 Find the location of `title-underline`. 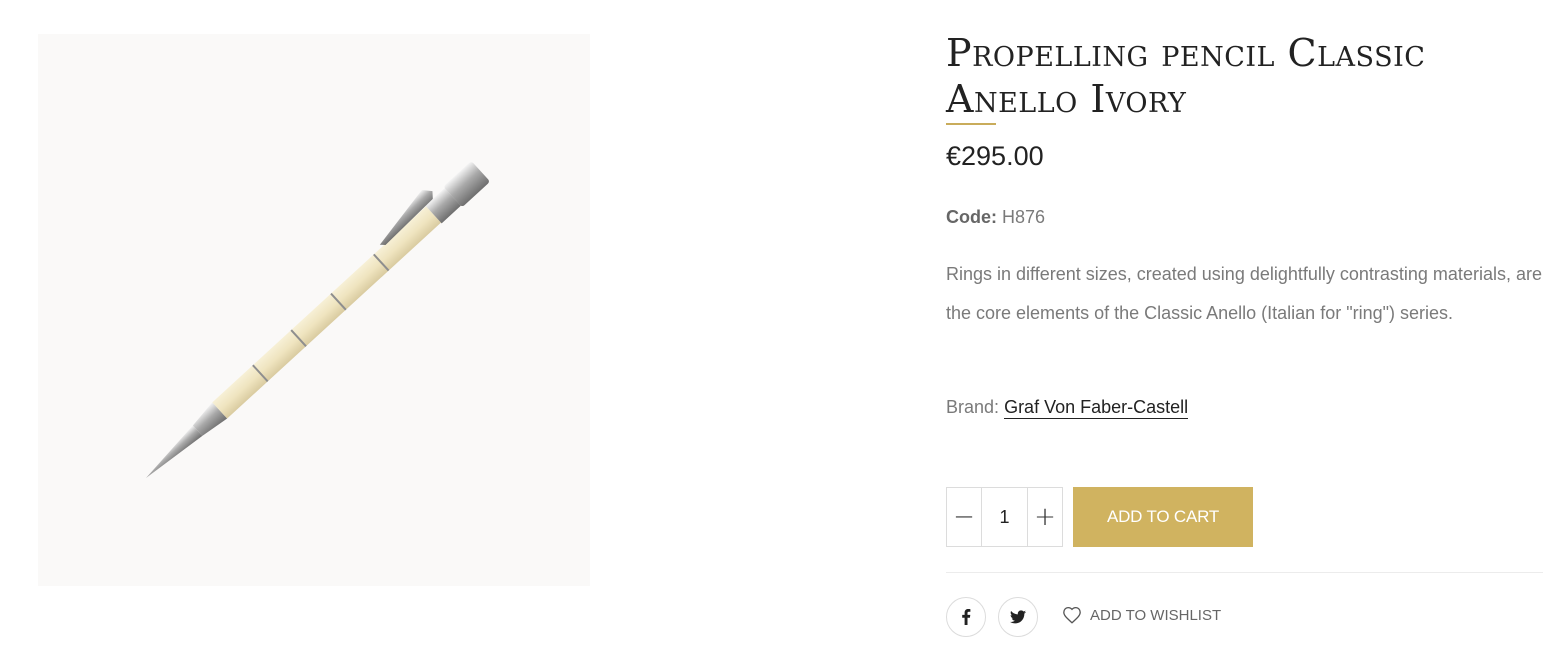

title-underline is located at coordinates (971, 124).